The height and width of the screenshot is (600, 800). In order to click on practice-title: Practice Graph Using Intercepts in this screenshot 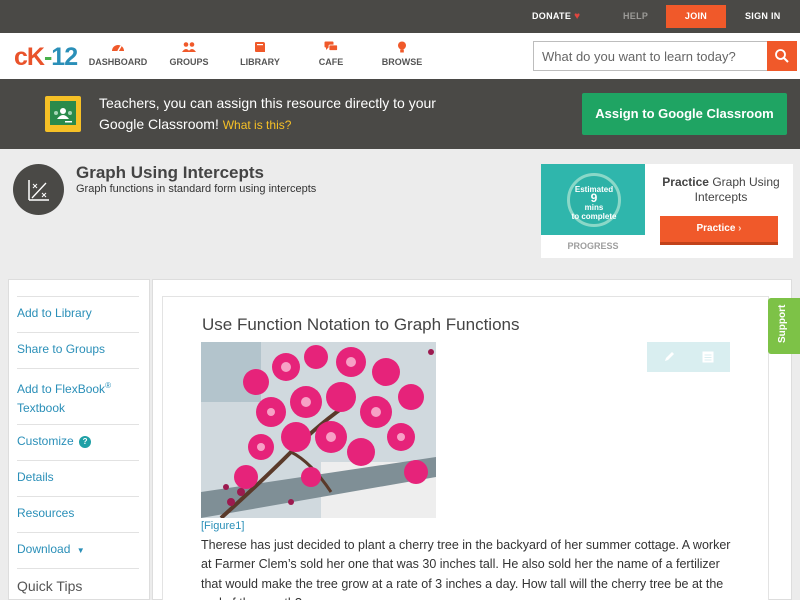, I will do `click(721, 190)`.